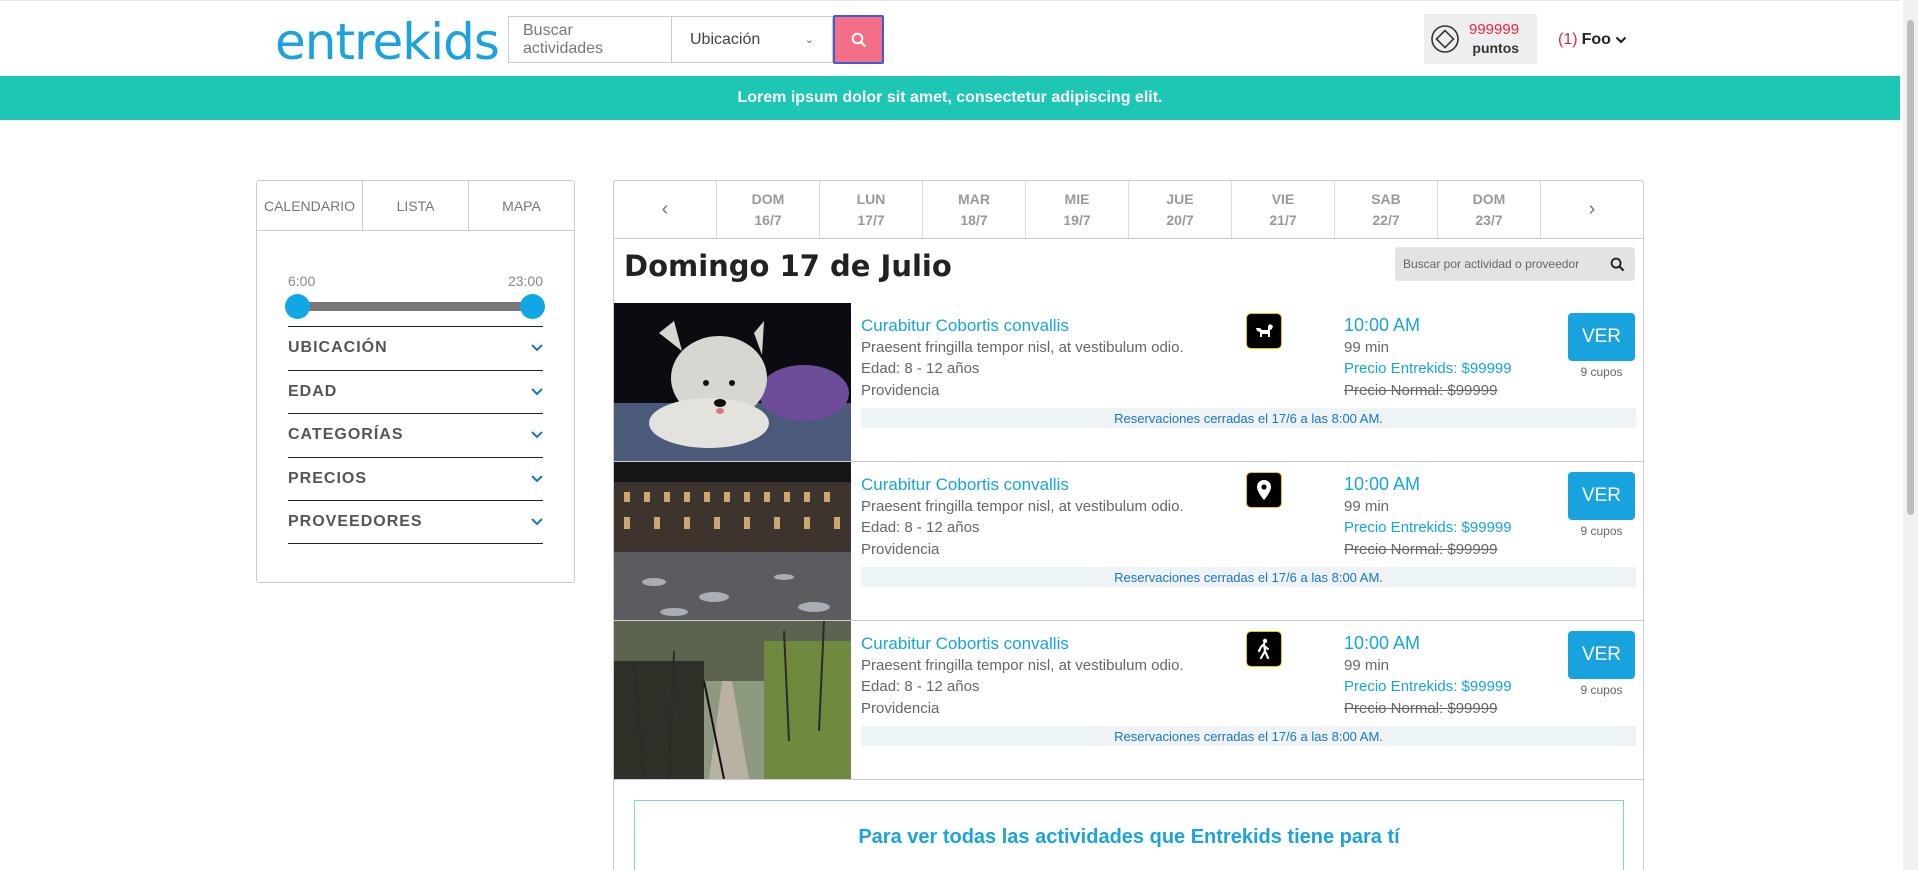 This screenshot has width=1918, height=870. What do you see at coordinates (1601, 372) in the screenshot?
I see `spots-count: 9 cupos` at bounding box center [1601, 372].